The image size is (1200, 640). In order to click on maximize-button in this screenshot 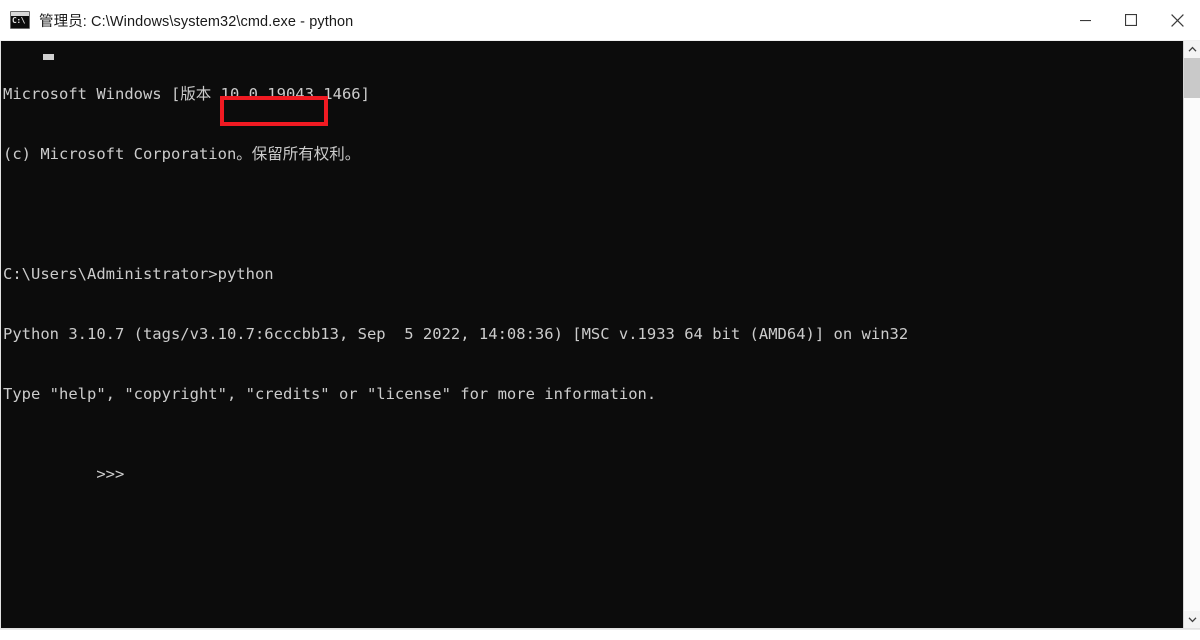, I will do `click(1131, 20)`.